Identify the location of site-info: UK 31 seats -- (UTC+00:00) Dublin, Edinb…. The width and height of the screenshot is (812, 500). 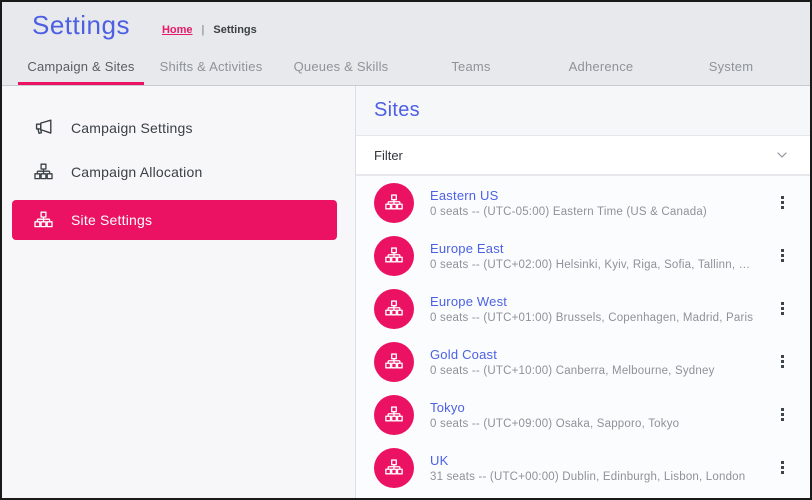
(593, 468).